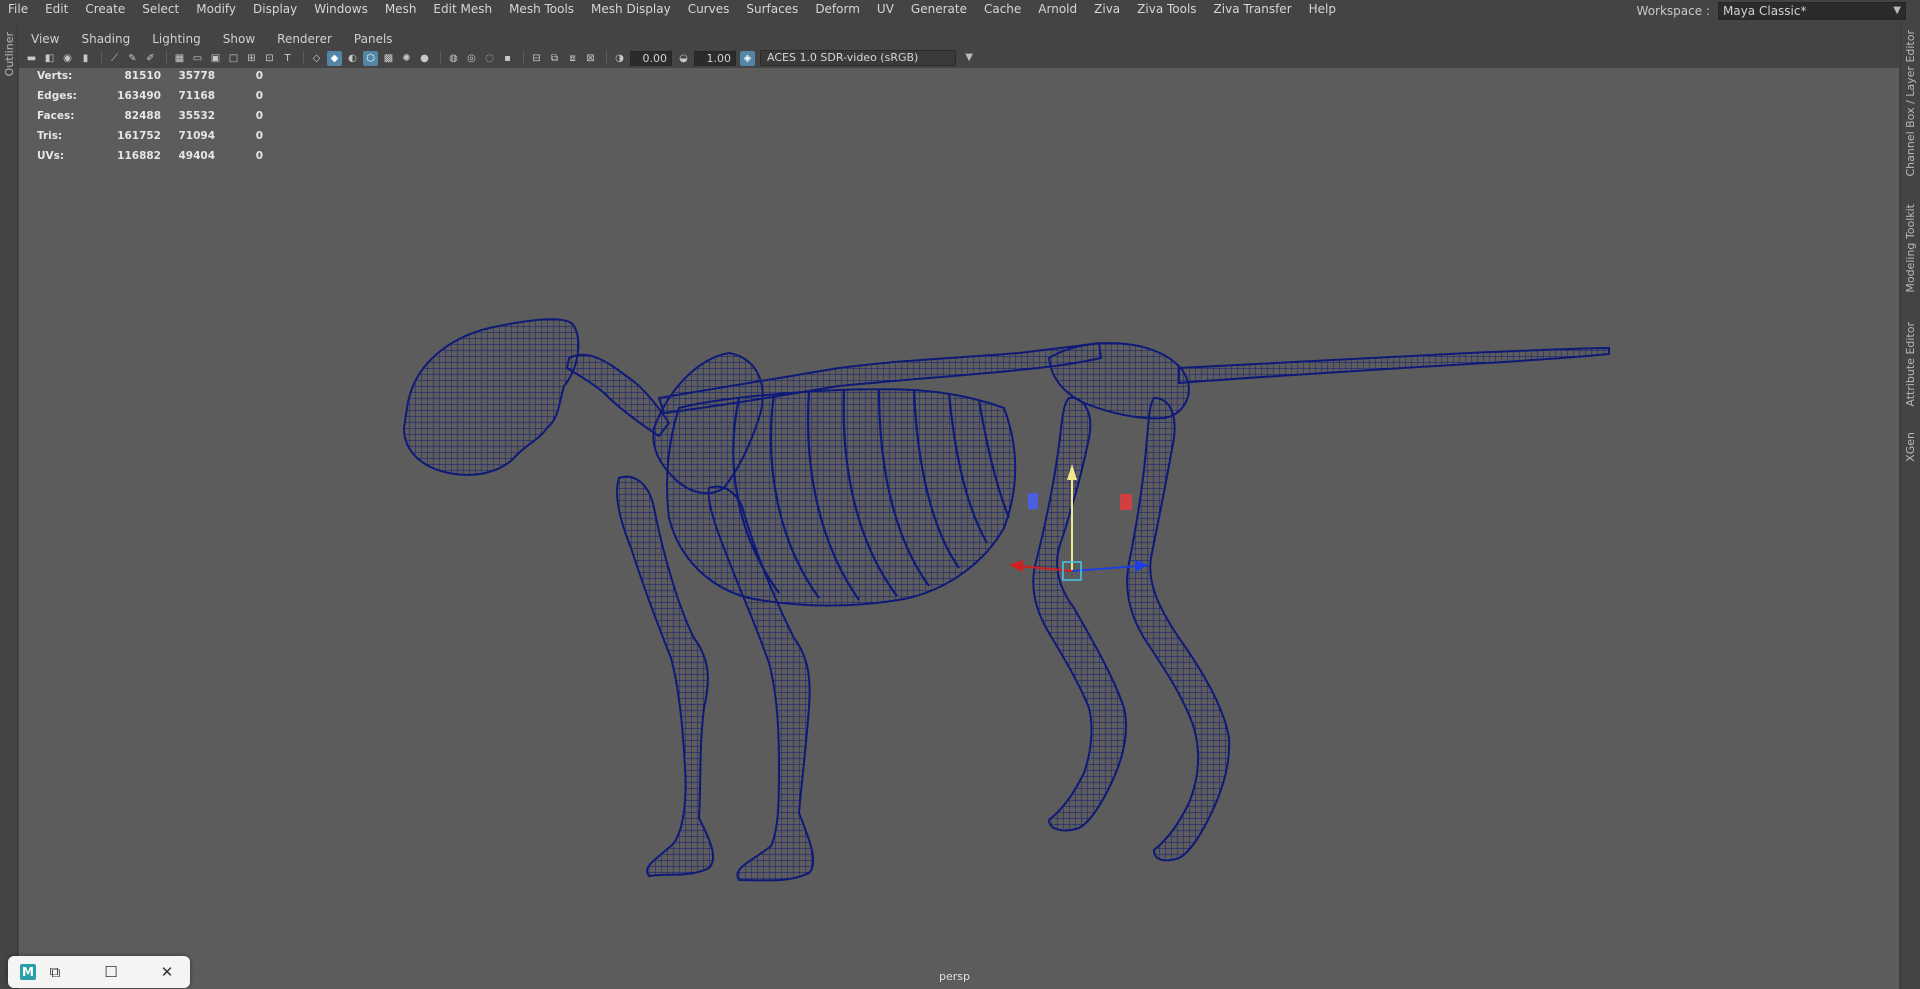 This screenshot has height=989, width=1920. What do you see at coordinates (132, 58) in the screenshot?
I see `grease-pencil-icon: ✎` at bounding box center [132, 58].